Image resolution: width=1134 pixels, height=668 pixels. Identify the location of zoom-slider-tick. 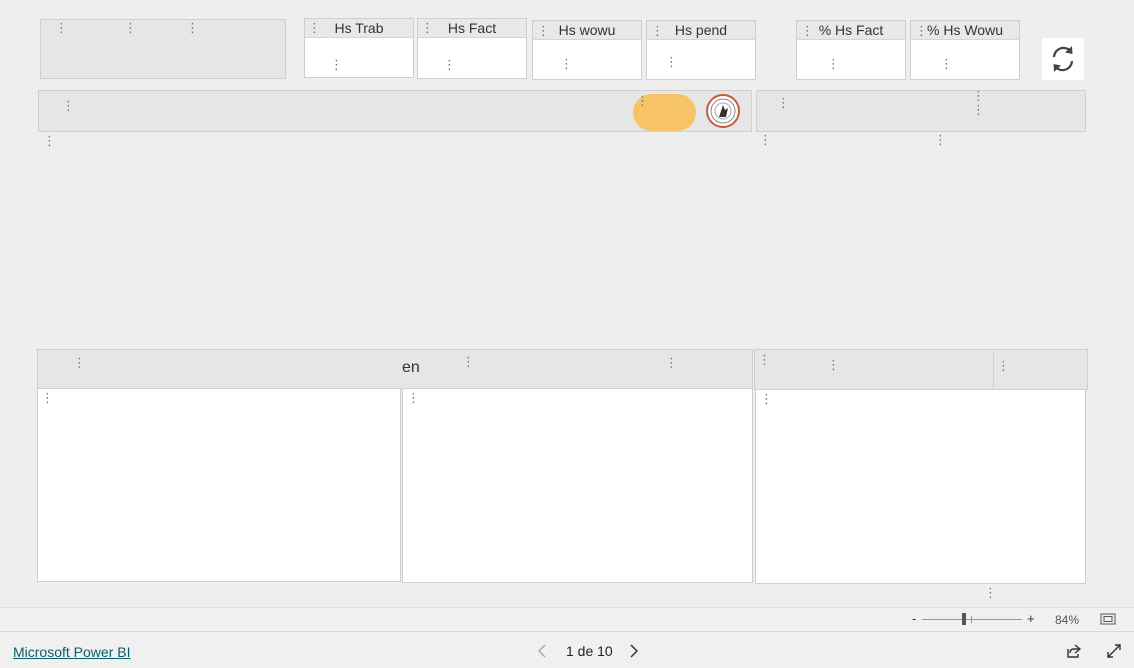
(971, 619).